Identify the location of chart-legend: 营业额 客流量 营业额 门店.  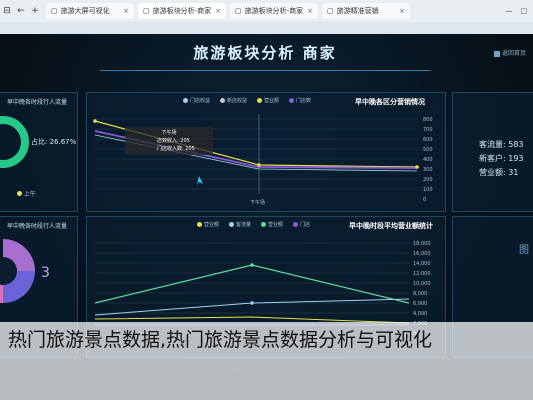
(253, 224).